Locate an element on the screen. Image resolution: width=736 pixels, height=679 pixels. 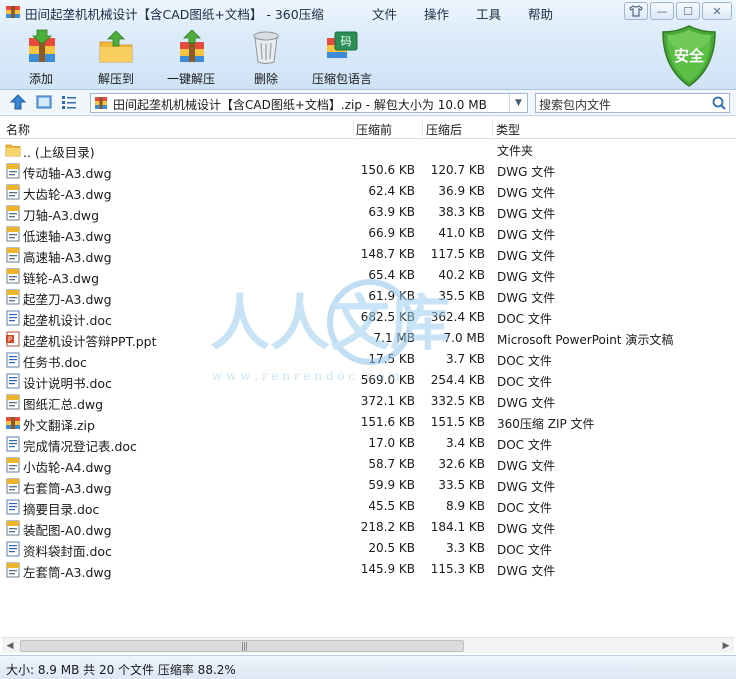
file-size-before: 150.6 KB is located at coordinates (387, 170).